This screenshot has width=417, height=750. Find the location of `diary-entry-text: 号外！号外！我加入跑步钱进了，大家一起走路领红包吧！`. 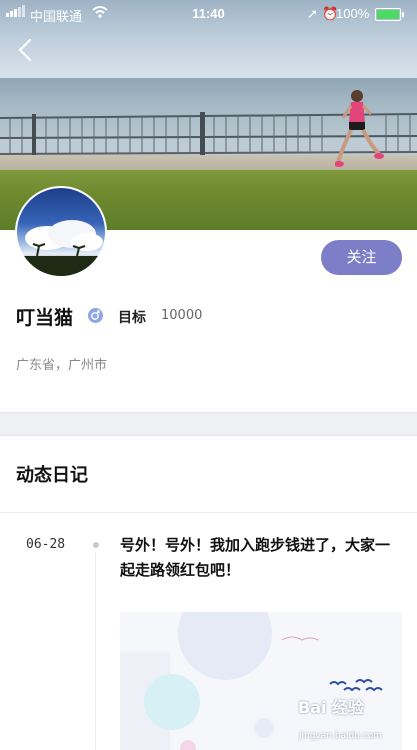

diary-entry-text: 号外！号外！我加入跑步钱进了，大家一起走路领红包吧！ is located at coordinates (255, 557).